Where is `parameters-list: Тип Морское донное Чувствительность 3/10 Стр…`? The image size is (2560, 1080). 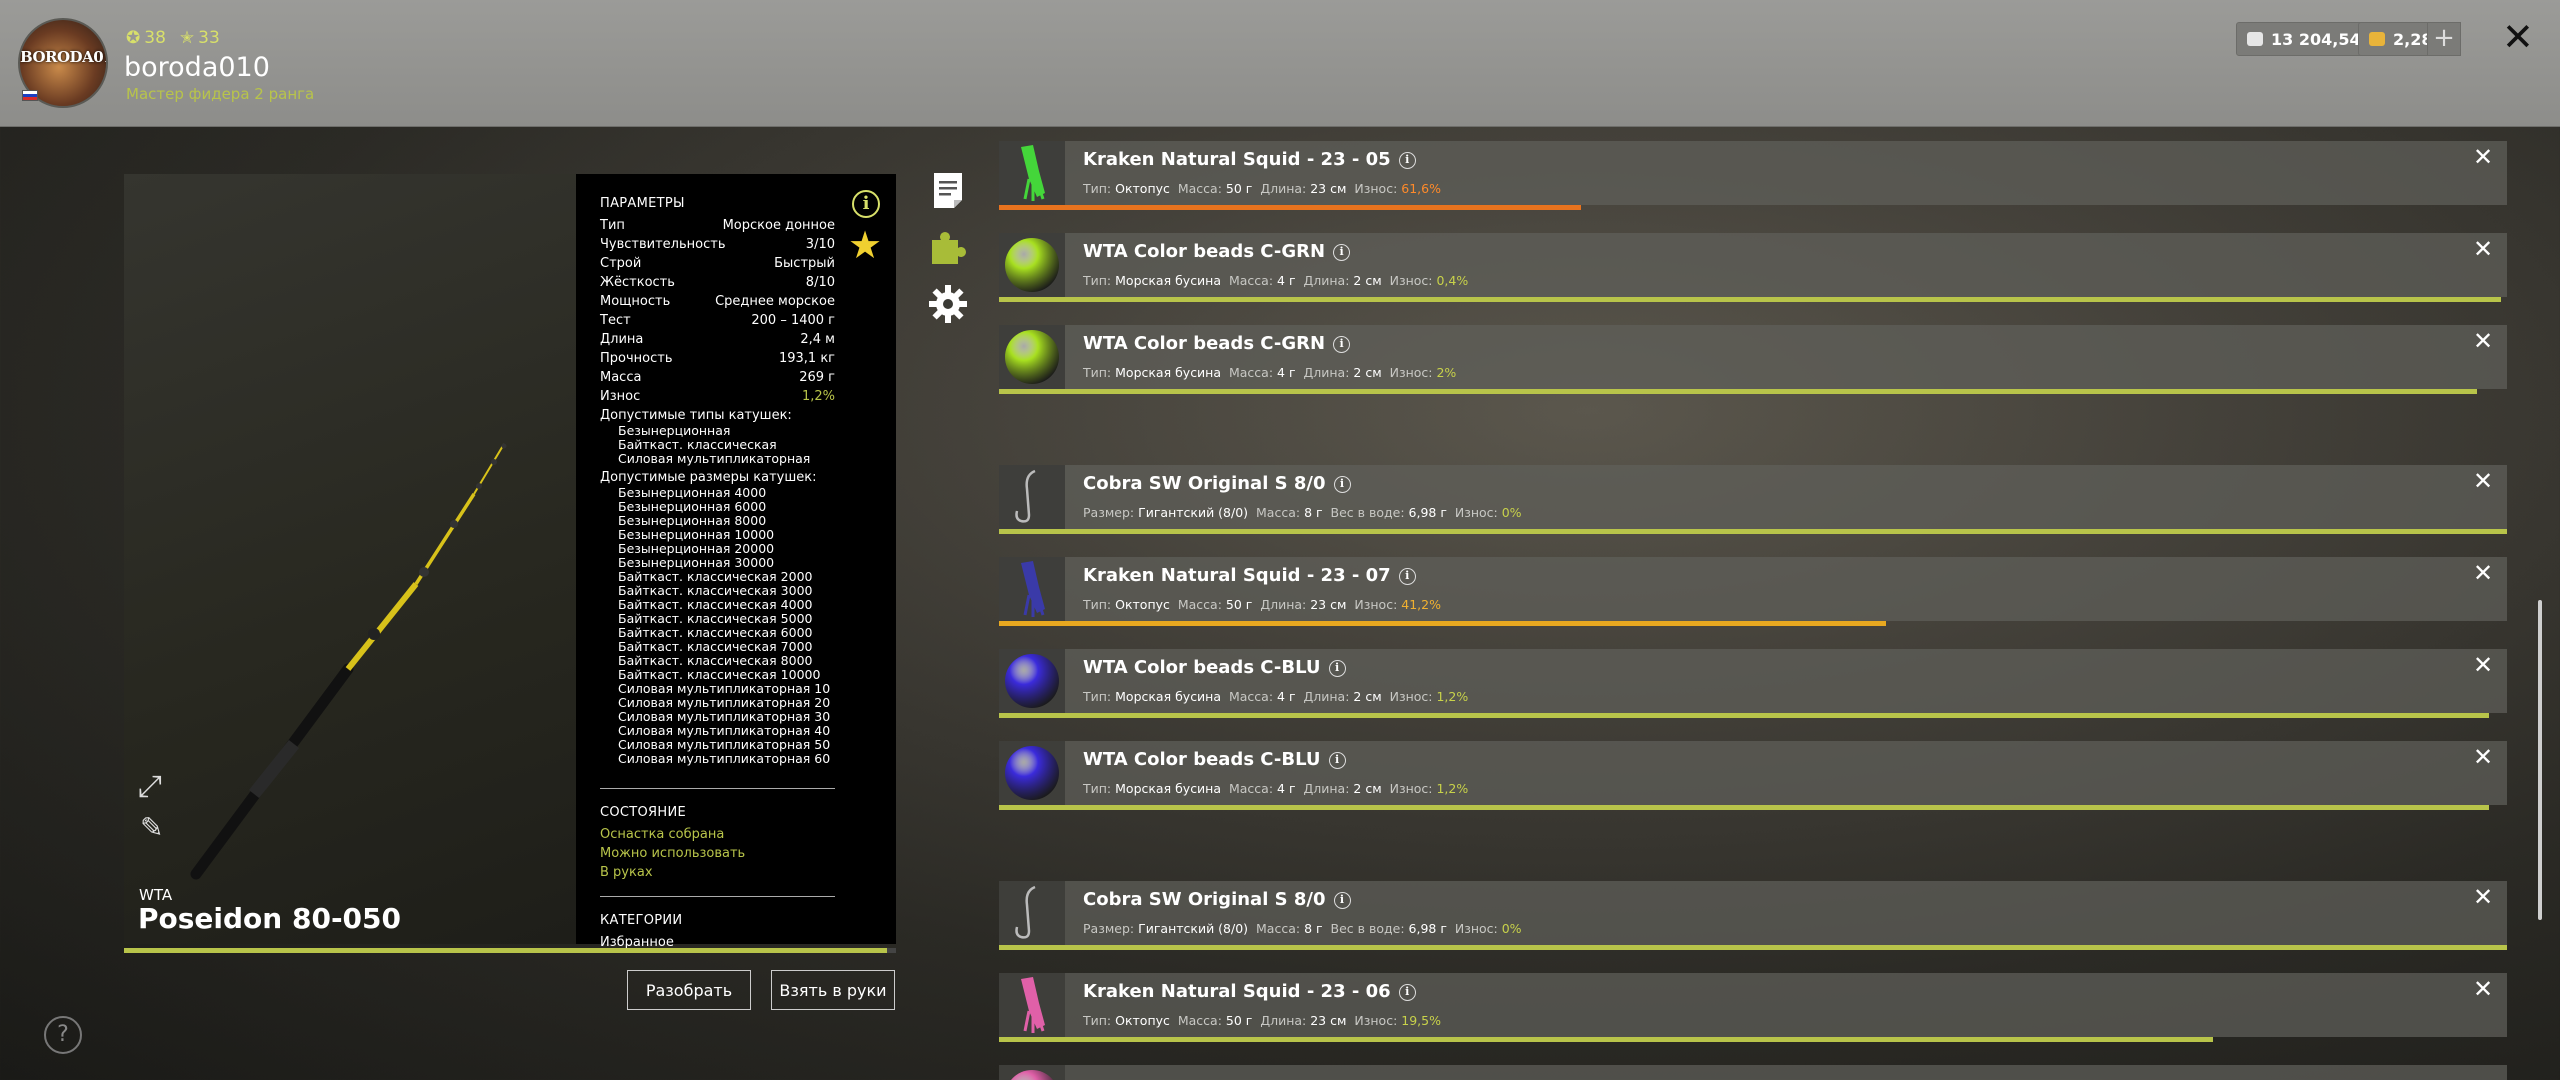
parameters-list: Тип Морское донное Чувствительность 3/10 Стр… is located at coordinates (736, 311).